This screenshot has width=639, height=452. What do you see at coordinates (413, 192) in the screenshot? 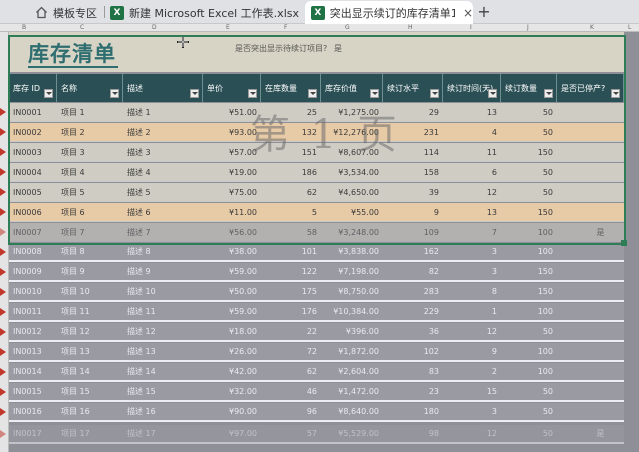
I see `cell-reorder-level: 39` at bounding box center [413, 192].